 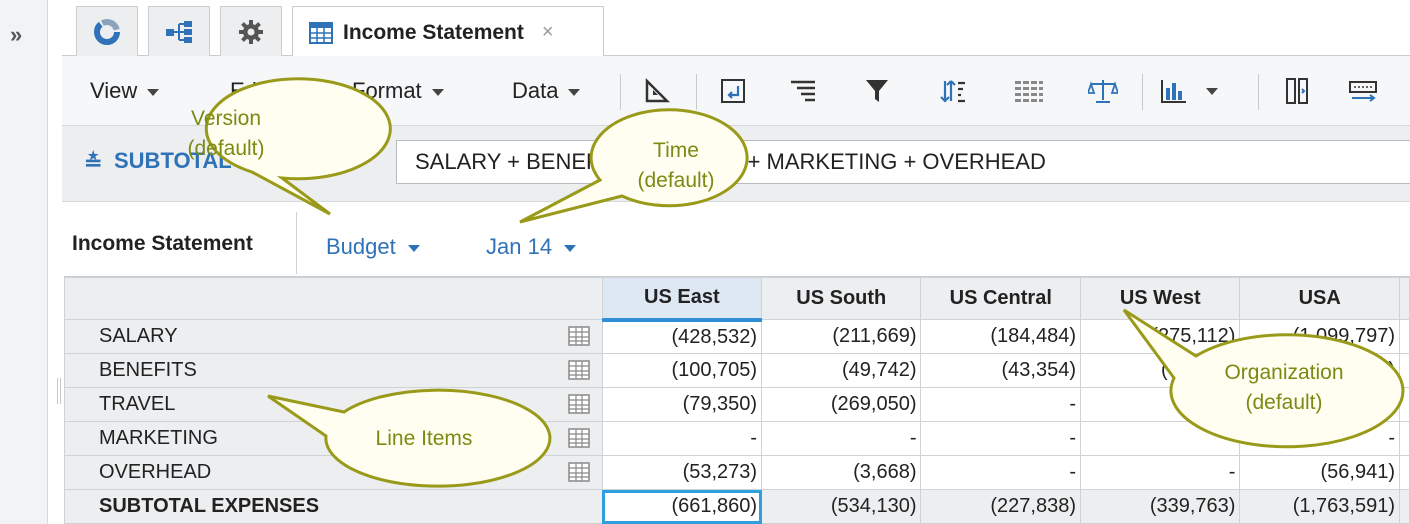 What do you see at coordinates (1319, 336) in the screenshot?
I see `cell-value: (1,099,797)` at bounding box center [1319, 336].